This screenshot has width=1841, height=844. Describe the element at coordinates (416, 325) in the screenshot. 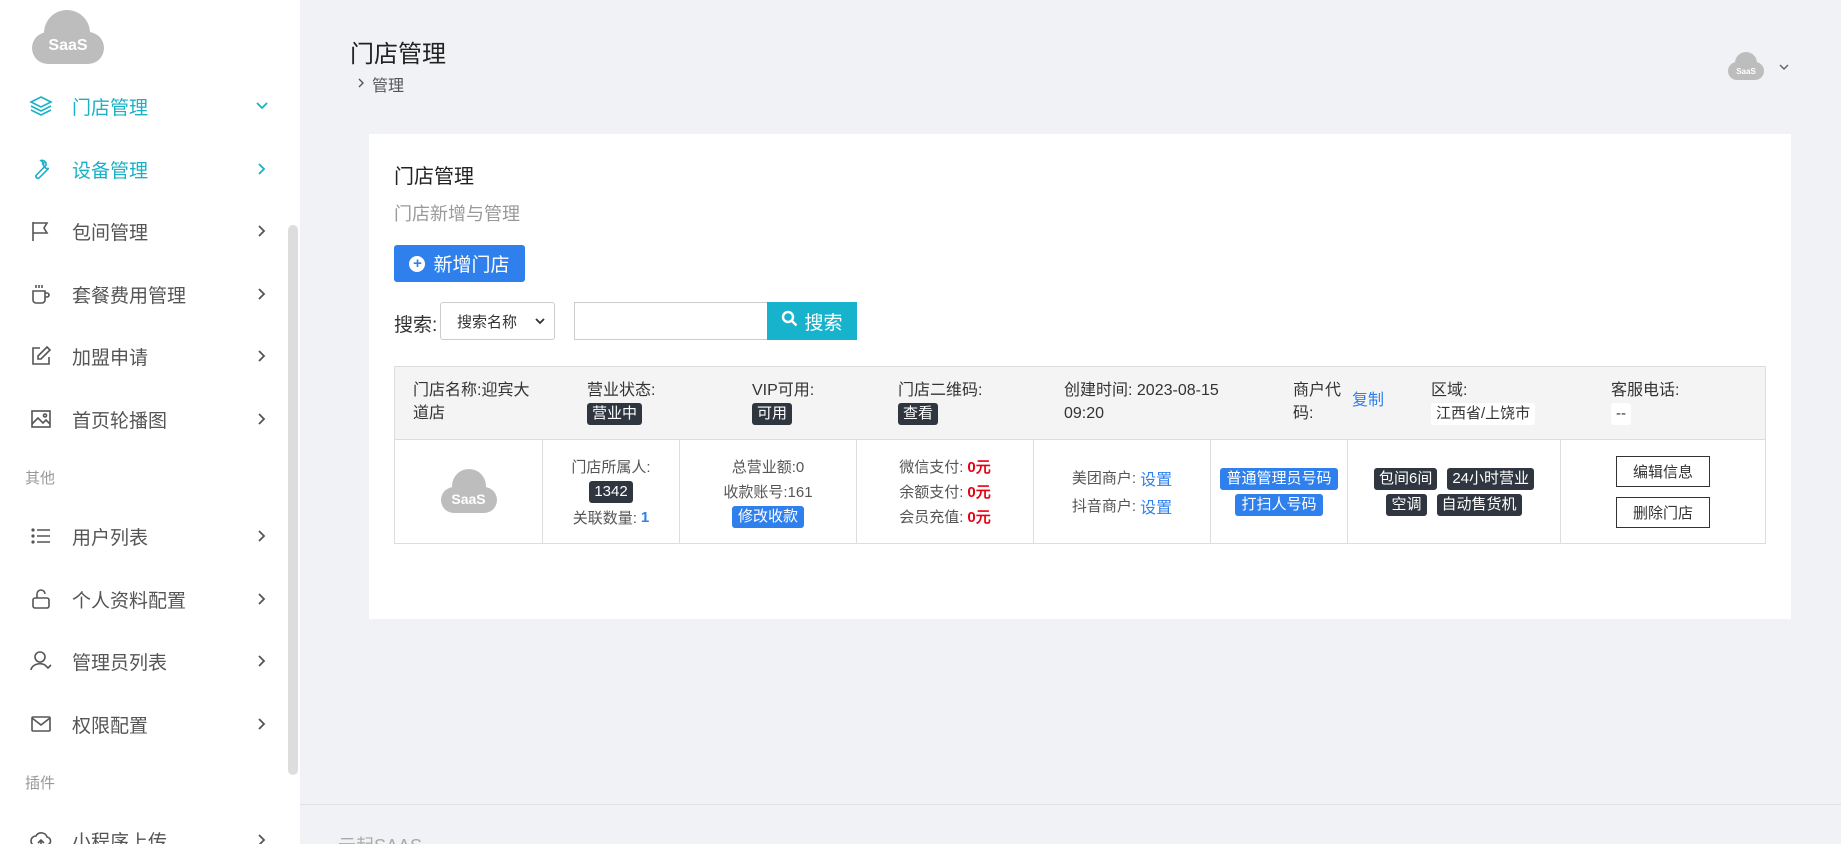

I see `search-label: 搜索:` at that location.